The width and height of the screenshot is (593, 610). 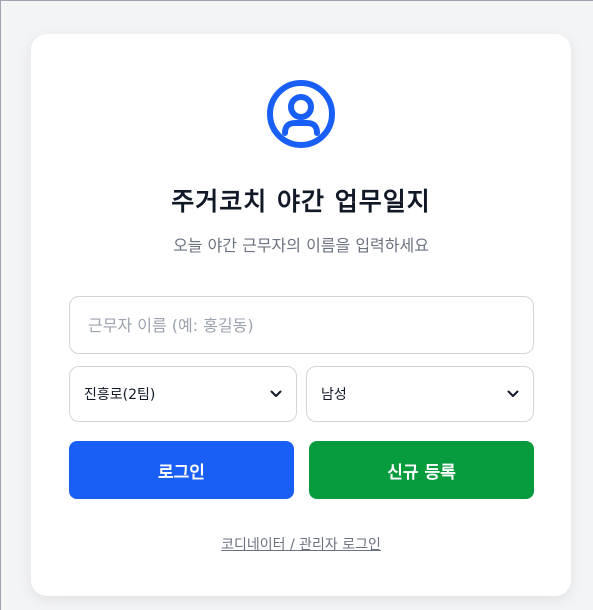 What do you see at coordinates (421, 470) in the screenshot?
I see `register-button: 신규 등록` at bounding box center [421, 470].